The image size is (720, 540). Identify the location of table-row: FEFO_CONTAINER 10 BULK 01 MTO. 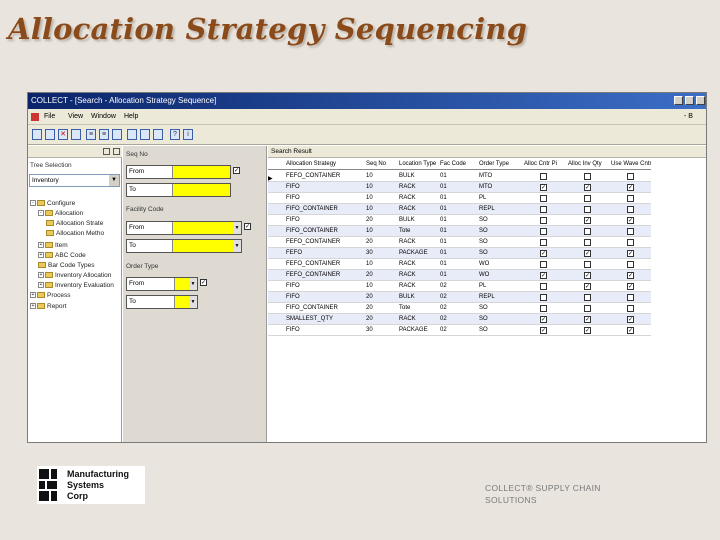
(459, 176).